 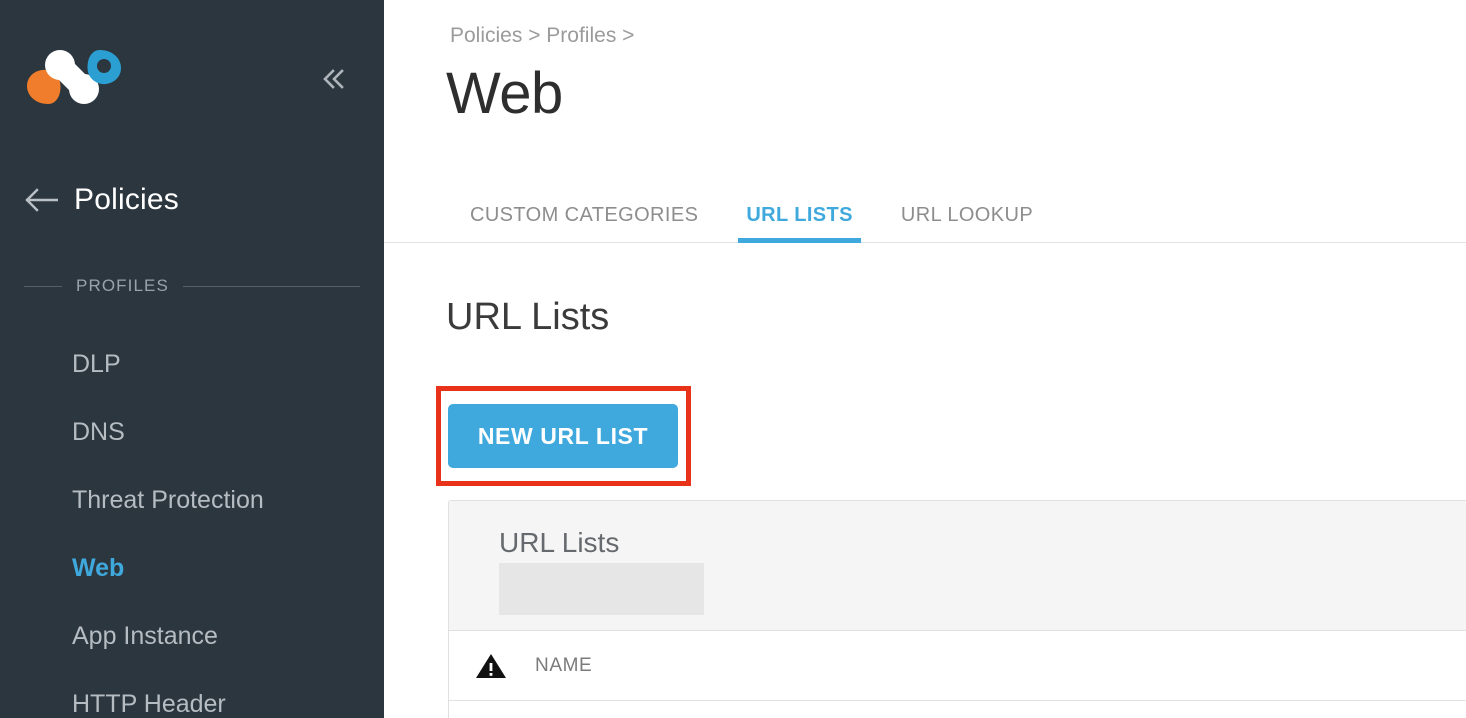 I want to click on arrow-left-icon, so click(x=43, y=200).